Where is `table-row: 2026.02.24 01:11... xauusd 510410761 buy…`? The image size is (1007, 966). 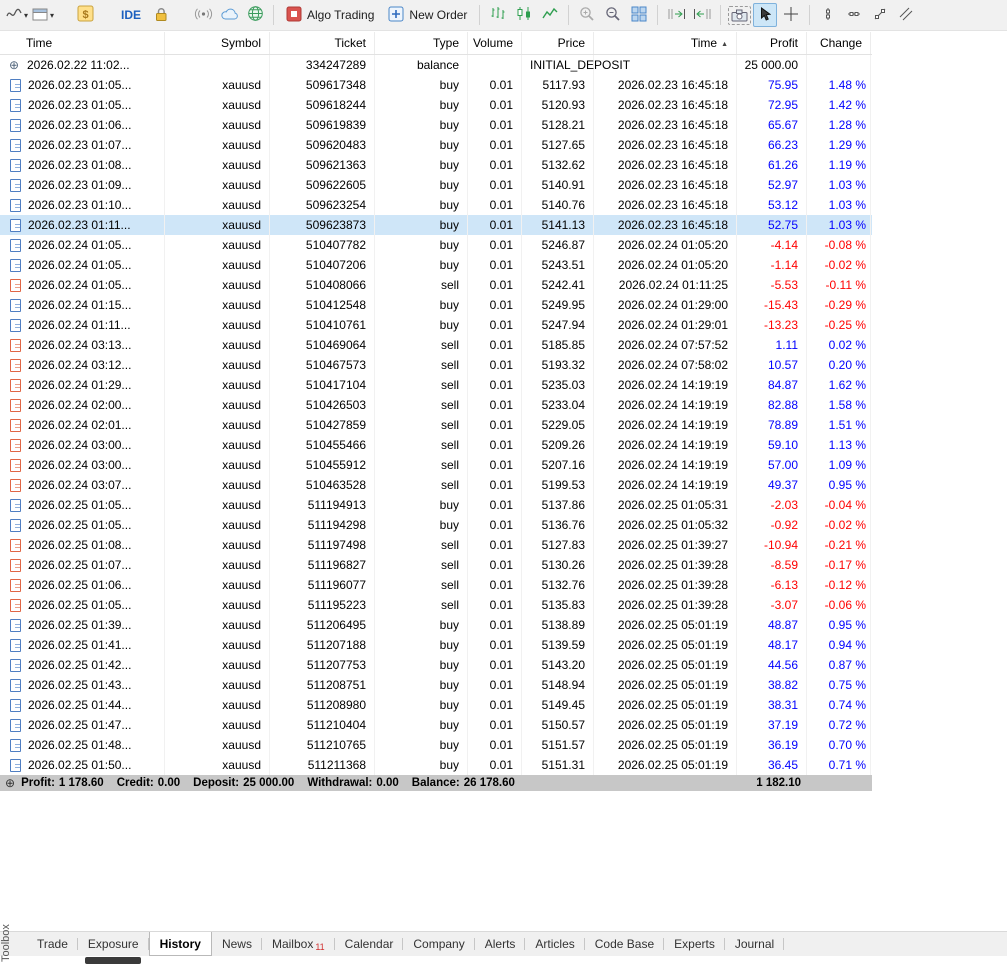 table-row: 2026.02.24 01:11... xauusd 510410761 buy… is located at coordinates (436, 325).